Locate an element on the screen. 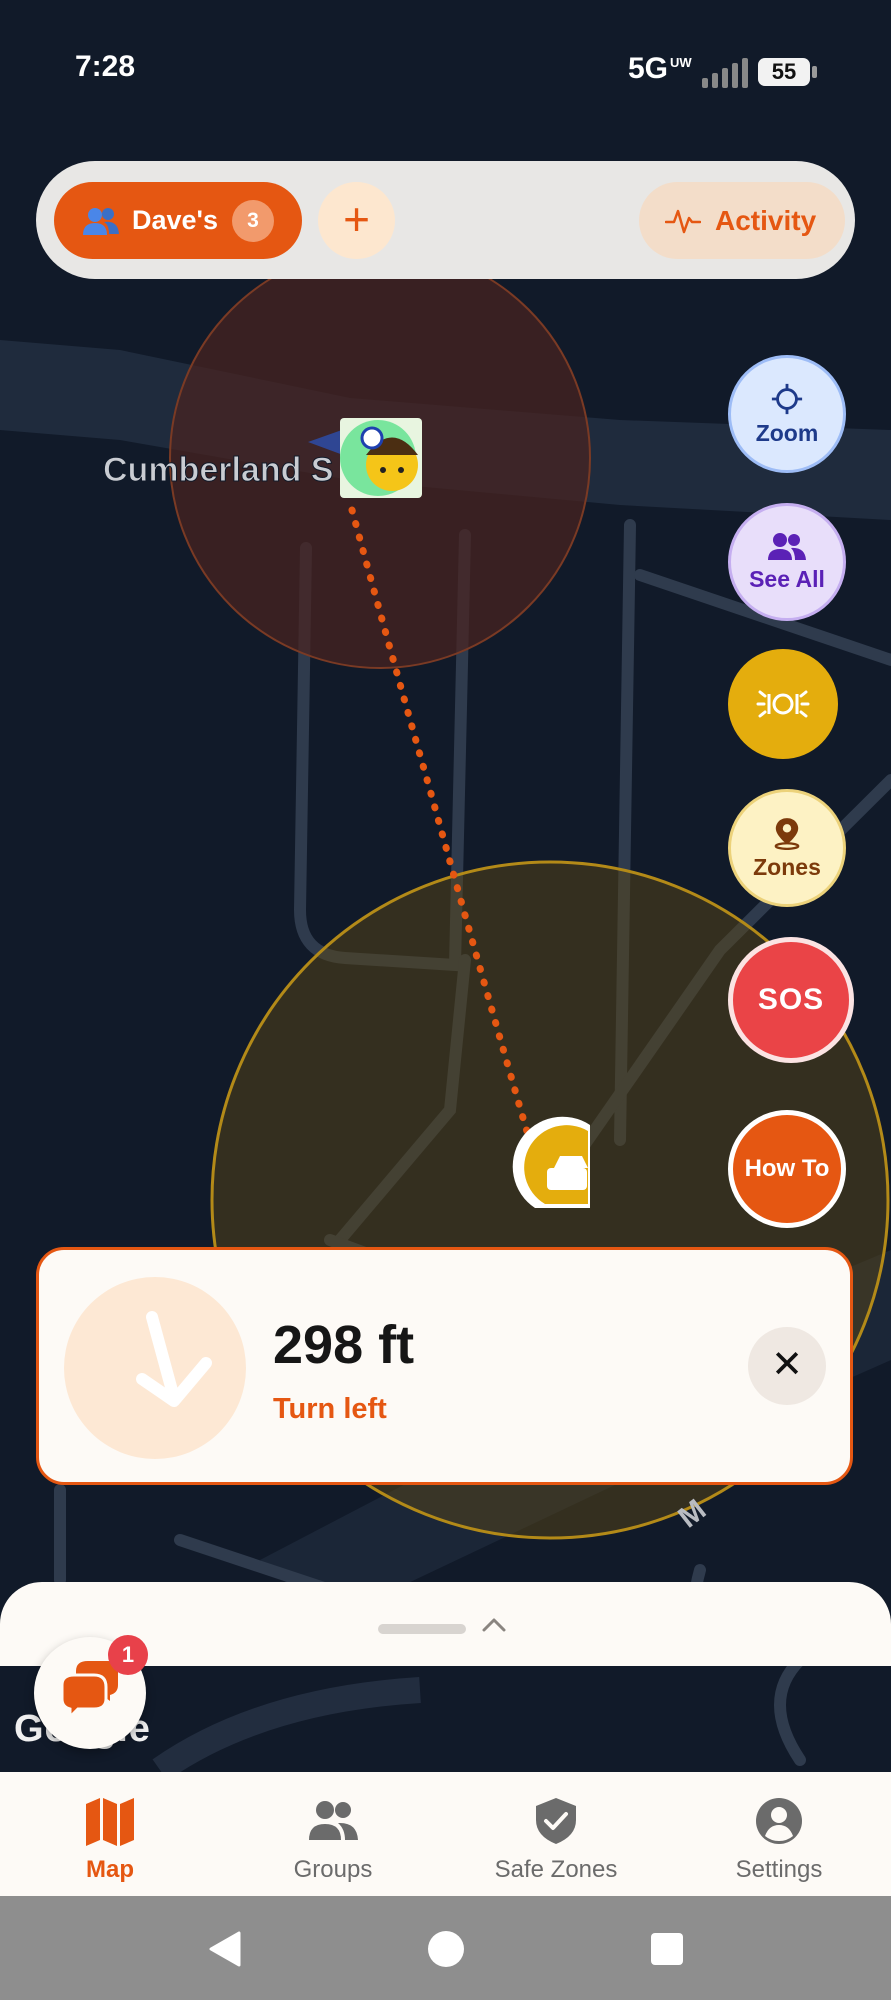 The height and width of the screenshot is (2000, 891). see-all-label: See All is located at coordinates (787, 578).